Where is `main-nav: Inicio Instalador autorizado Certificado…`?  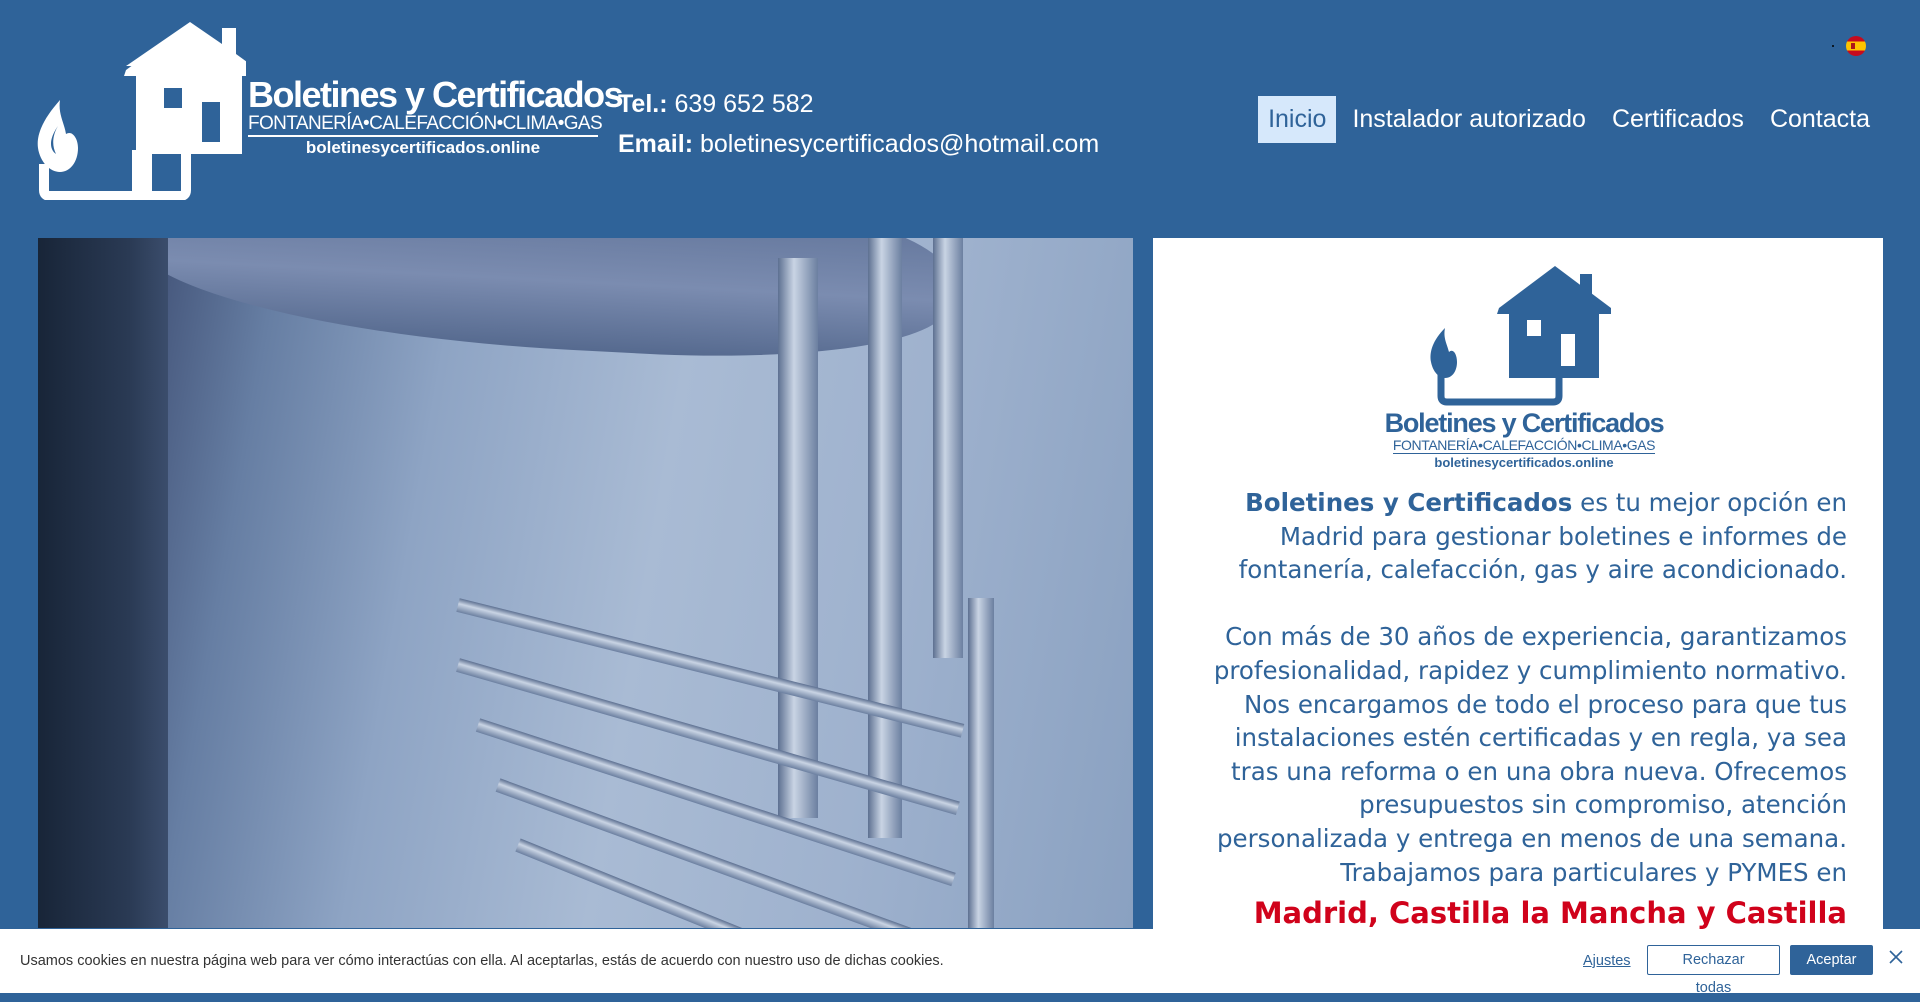
main-nav: Inicio Instalador autorizado Certificado… is located at coordinates (1569, 119).